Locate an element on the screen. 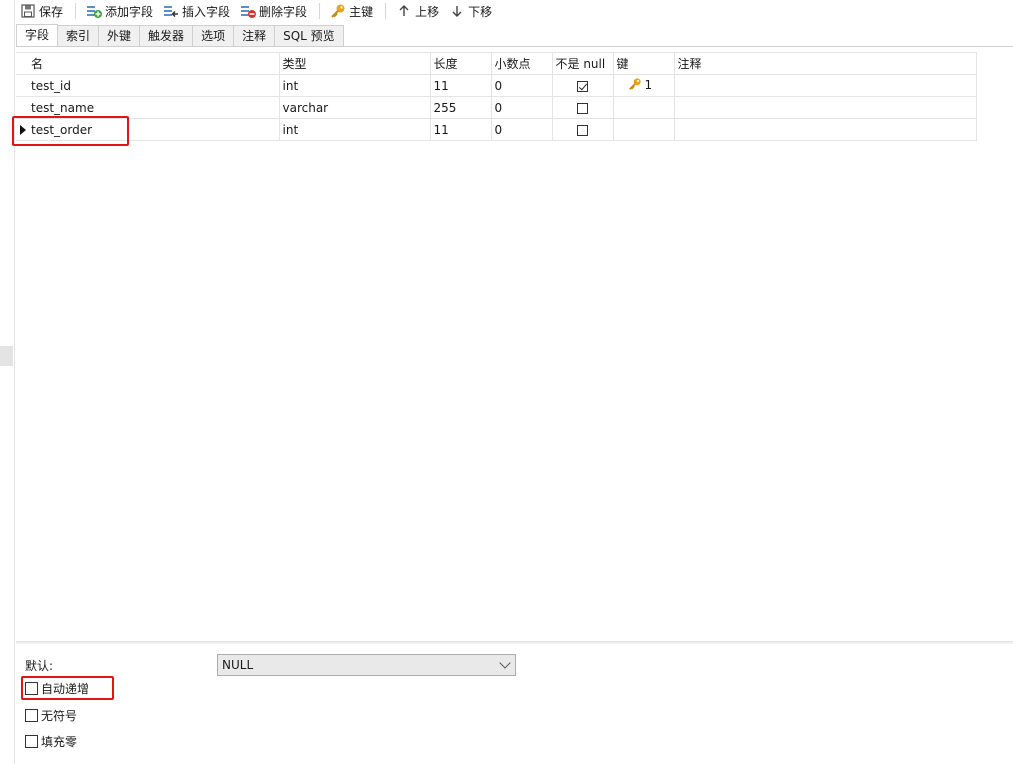 The height and width of the screenshot is (764, 1013). default-value-select: NULL is located at coordinates (366, 665).